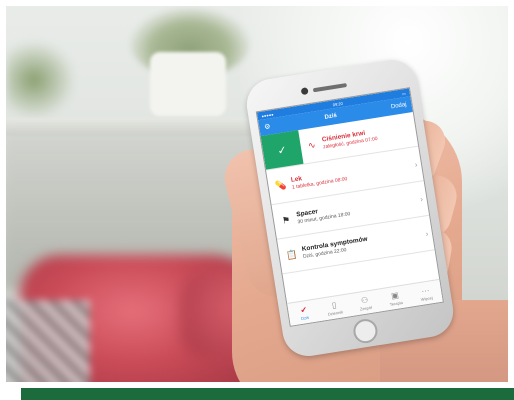  What do you see at coordinates (188, 84) in the screenshot?
I see `plant-pot` at bounding box center [188, 84].